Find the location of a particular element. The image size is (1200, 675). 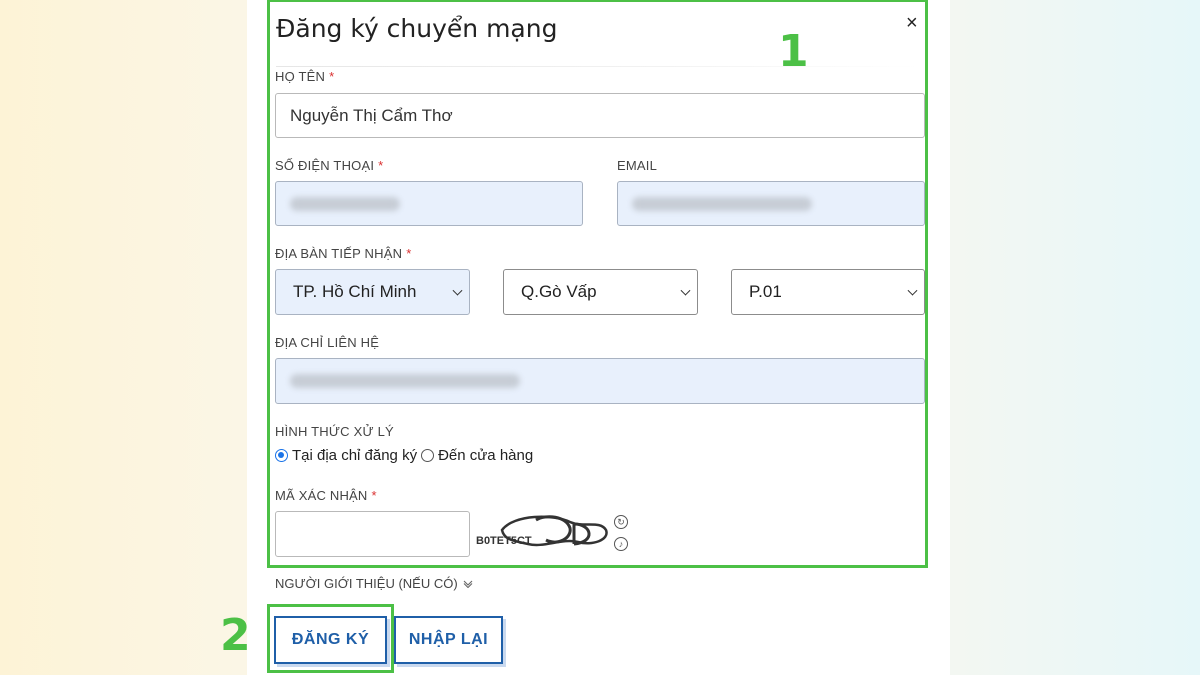

reset-button: NHẬP LẠI is located at coordinates (448, 640).